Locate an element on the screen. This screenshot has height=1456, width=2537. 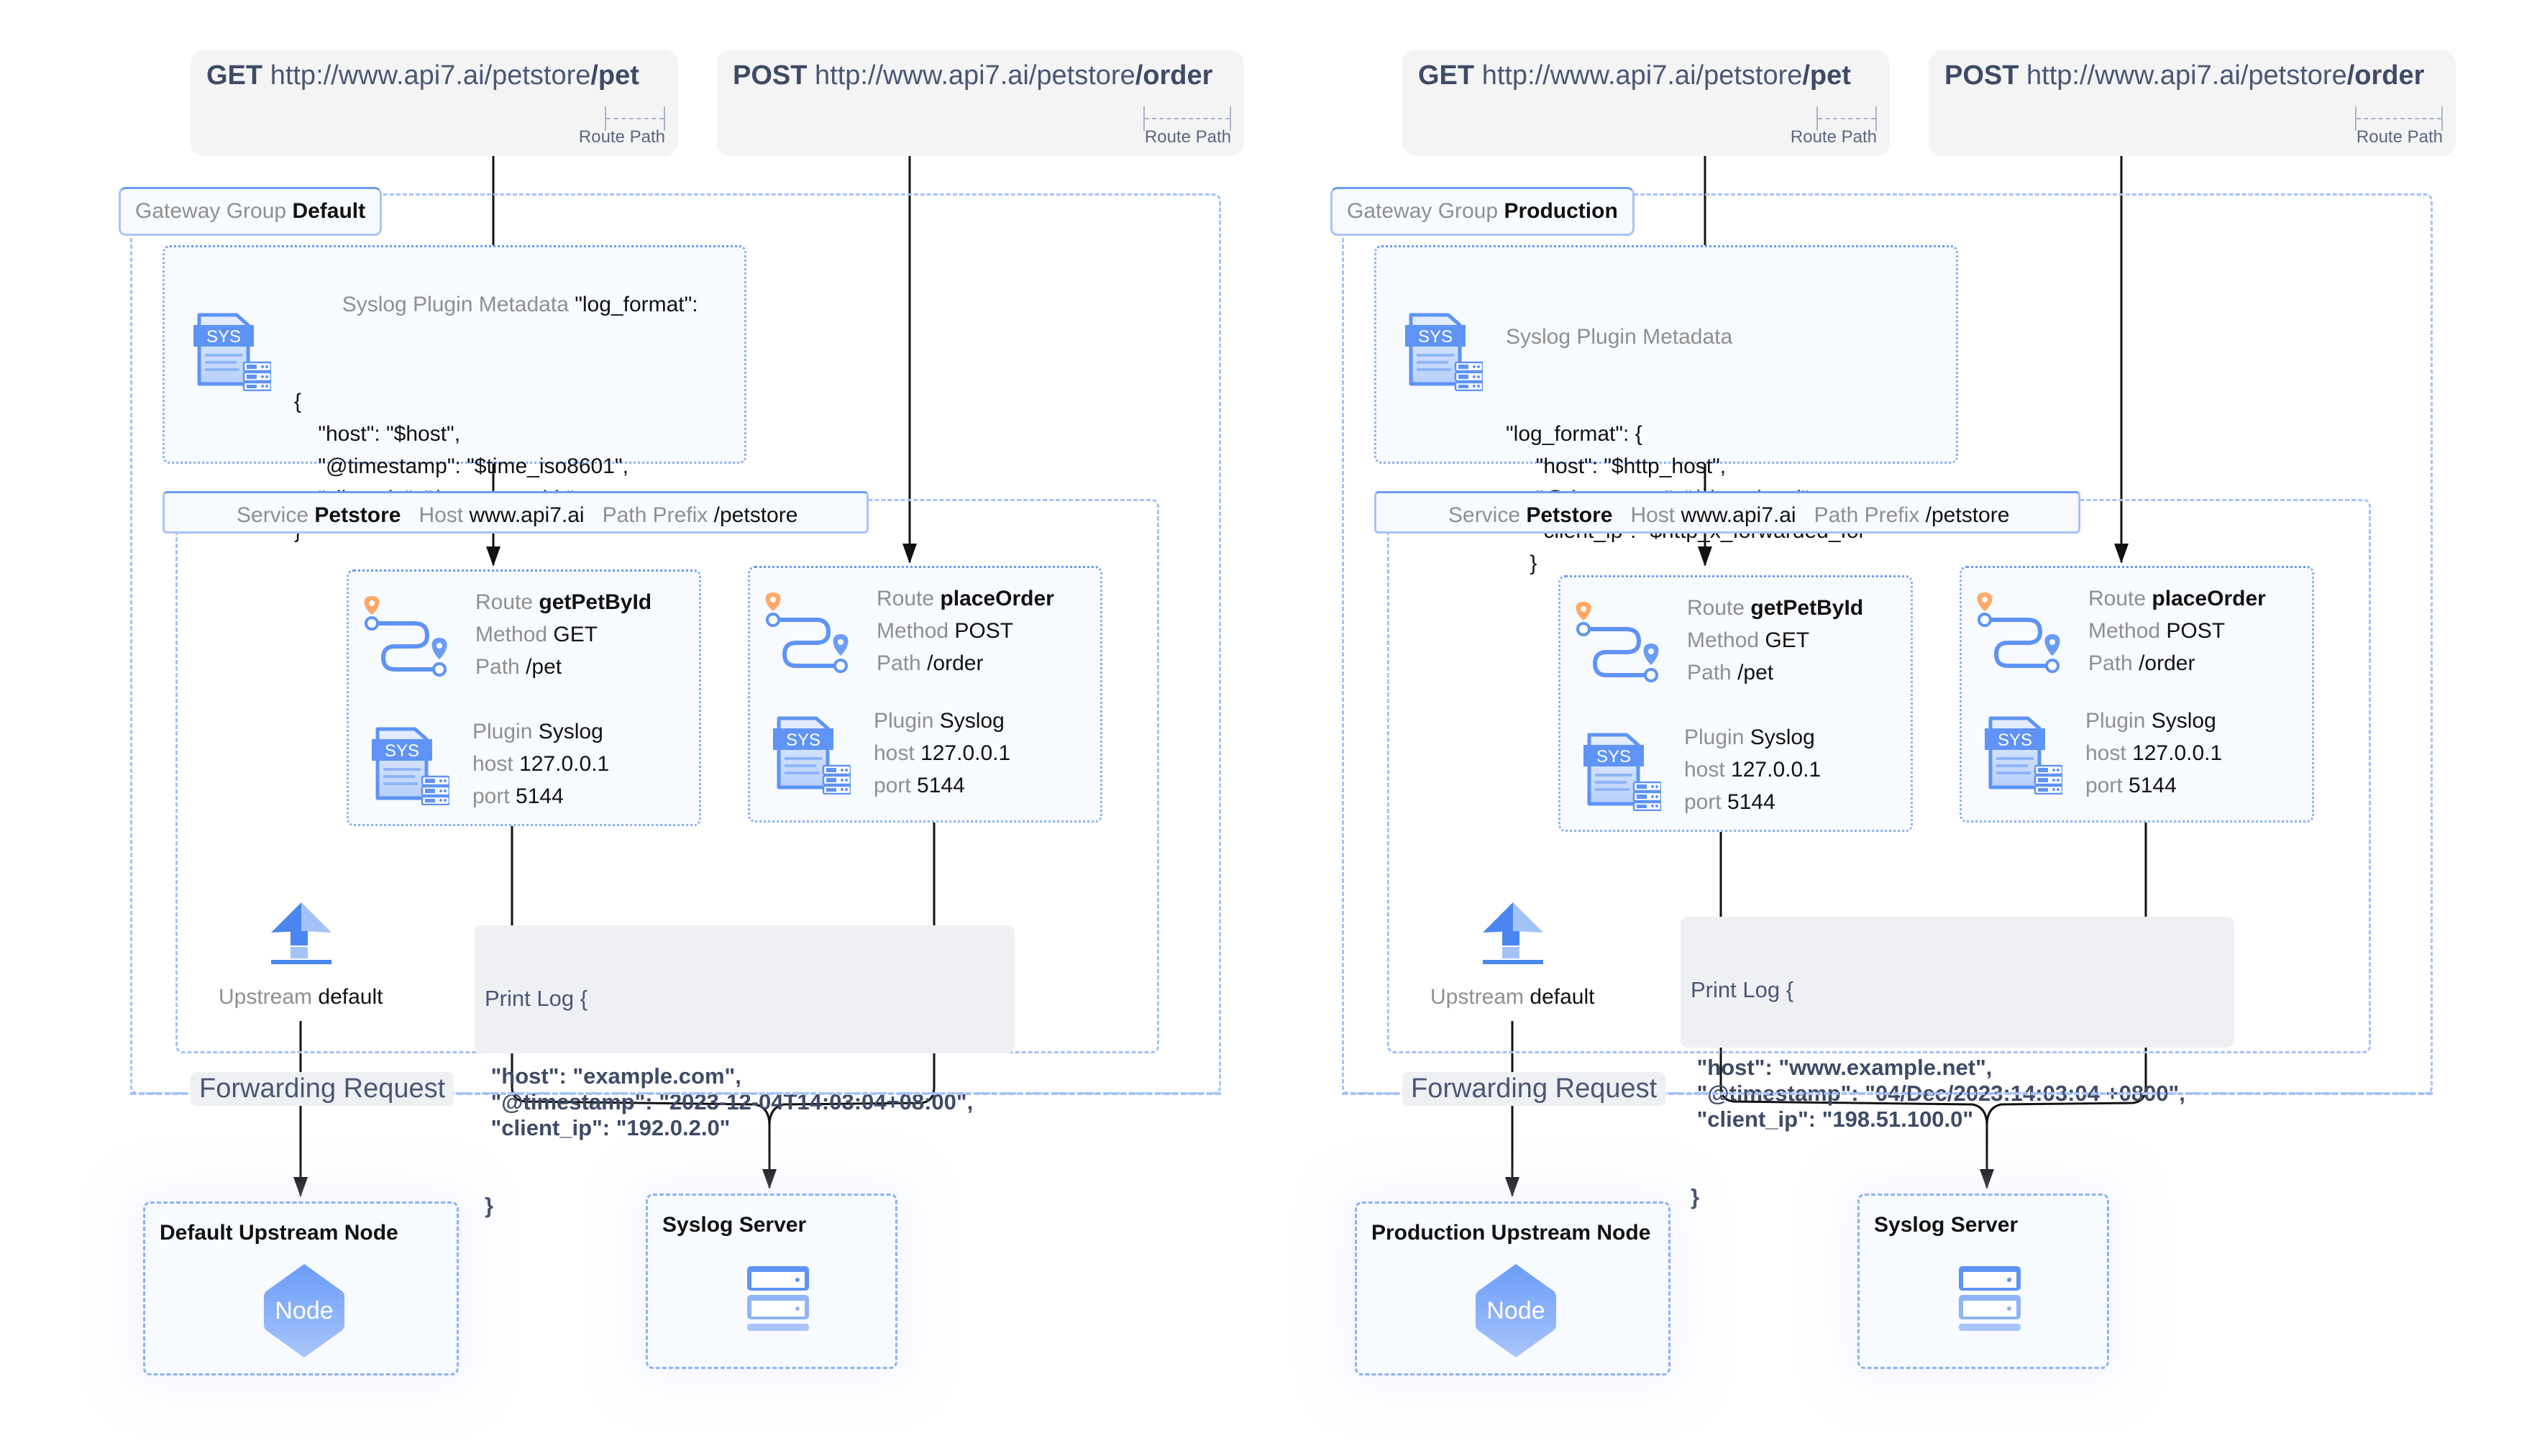
print-log-line: "client_ip": "192.0.2.0" is located at coordinates (608, 1127).